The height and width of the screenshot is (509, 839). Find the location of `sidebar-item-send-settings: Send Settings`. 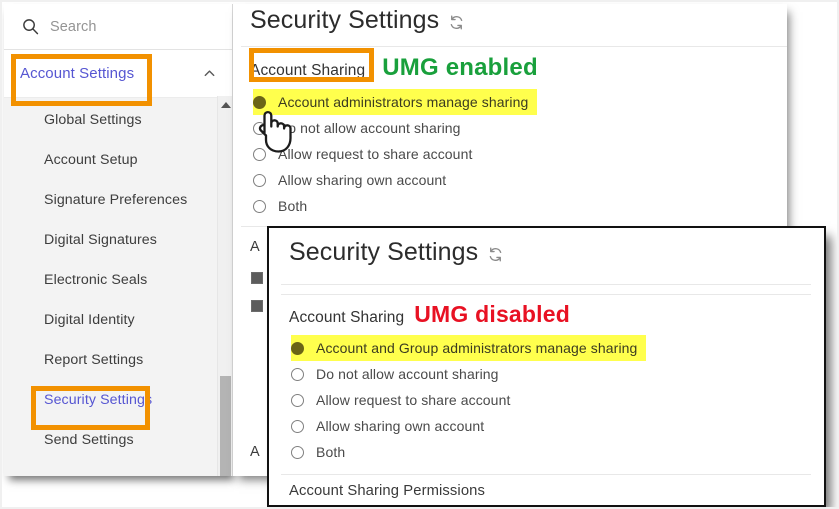

sidebar-item-send-settings: Send Settings is located at coordinates (118, 440).